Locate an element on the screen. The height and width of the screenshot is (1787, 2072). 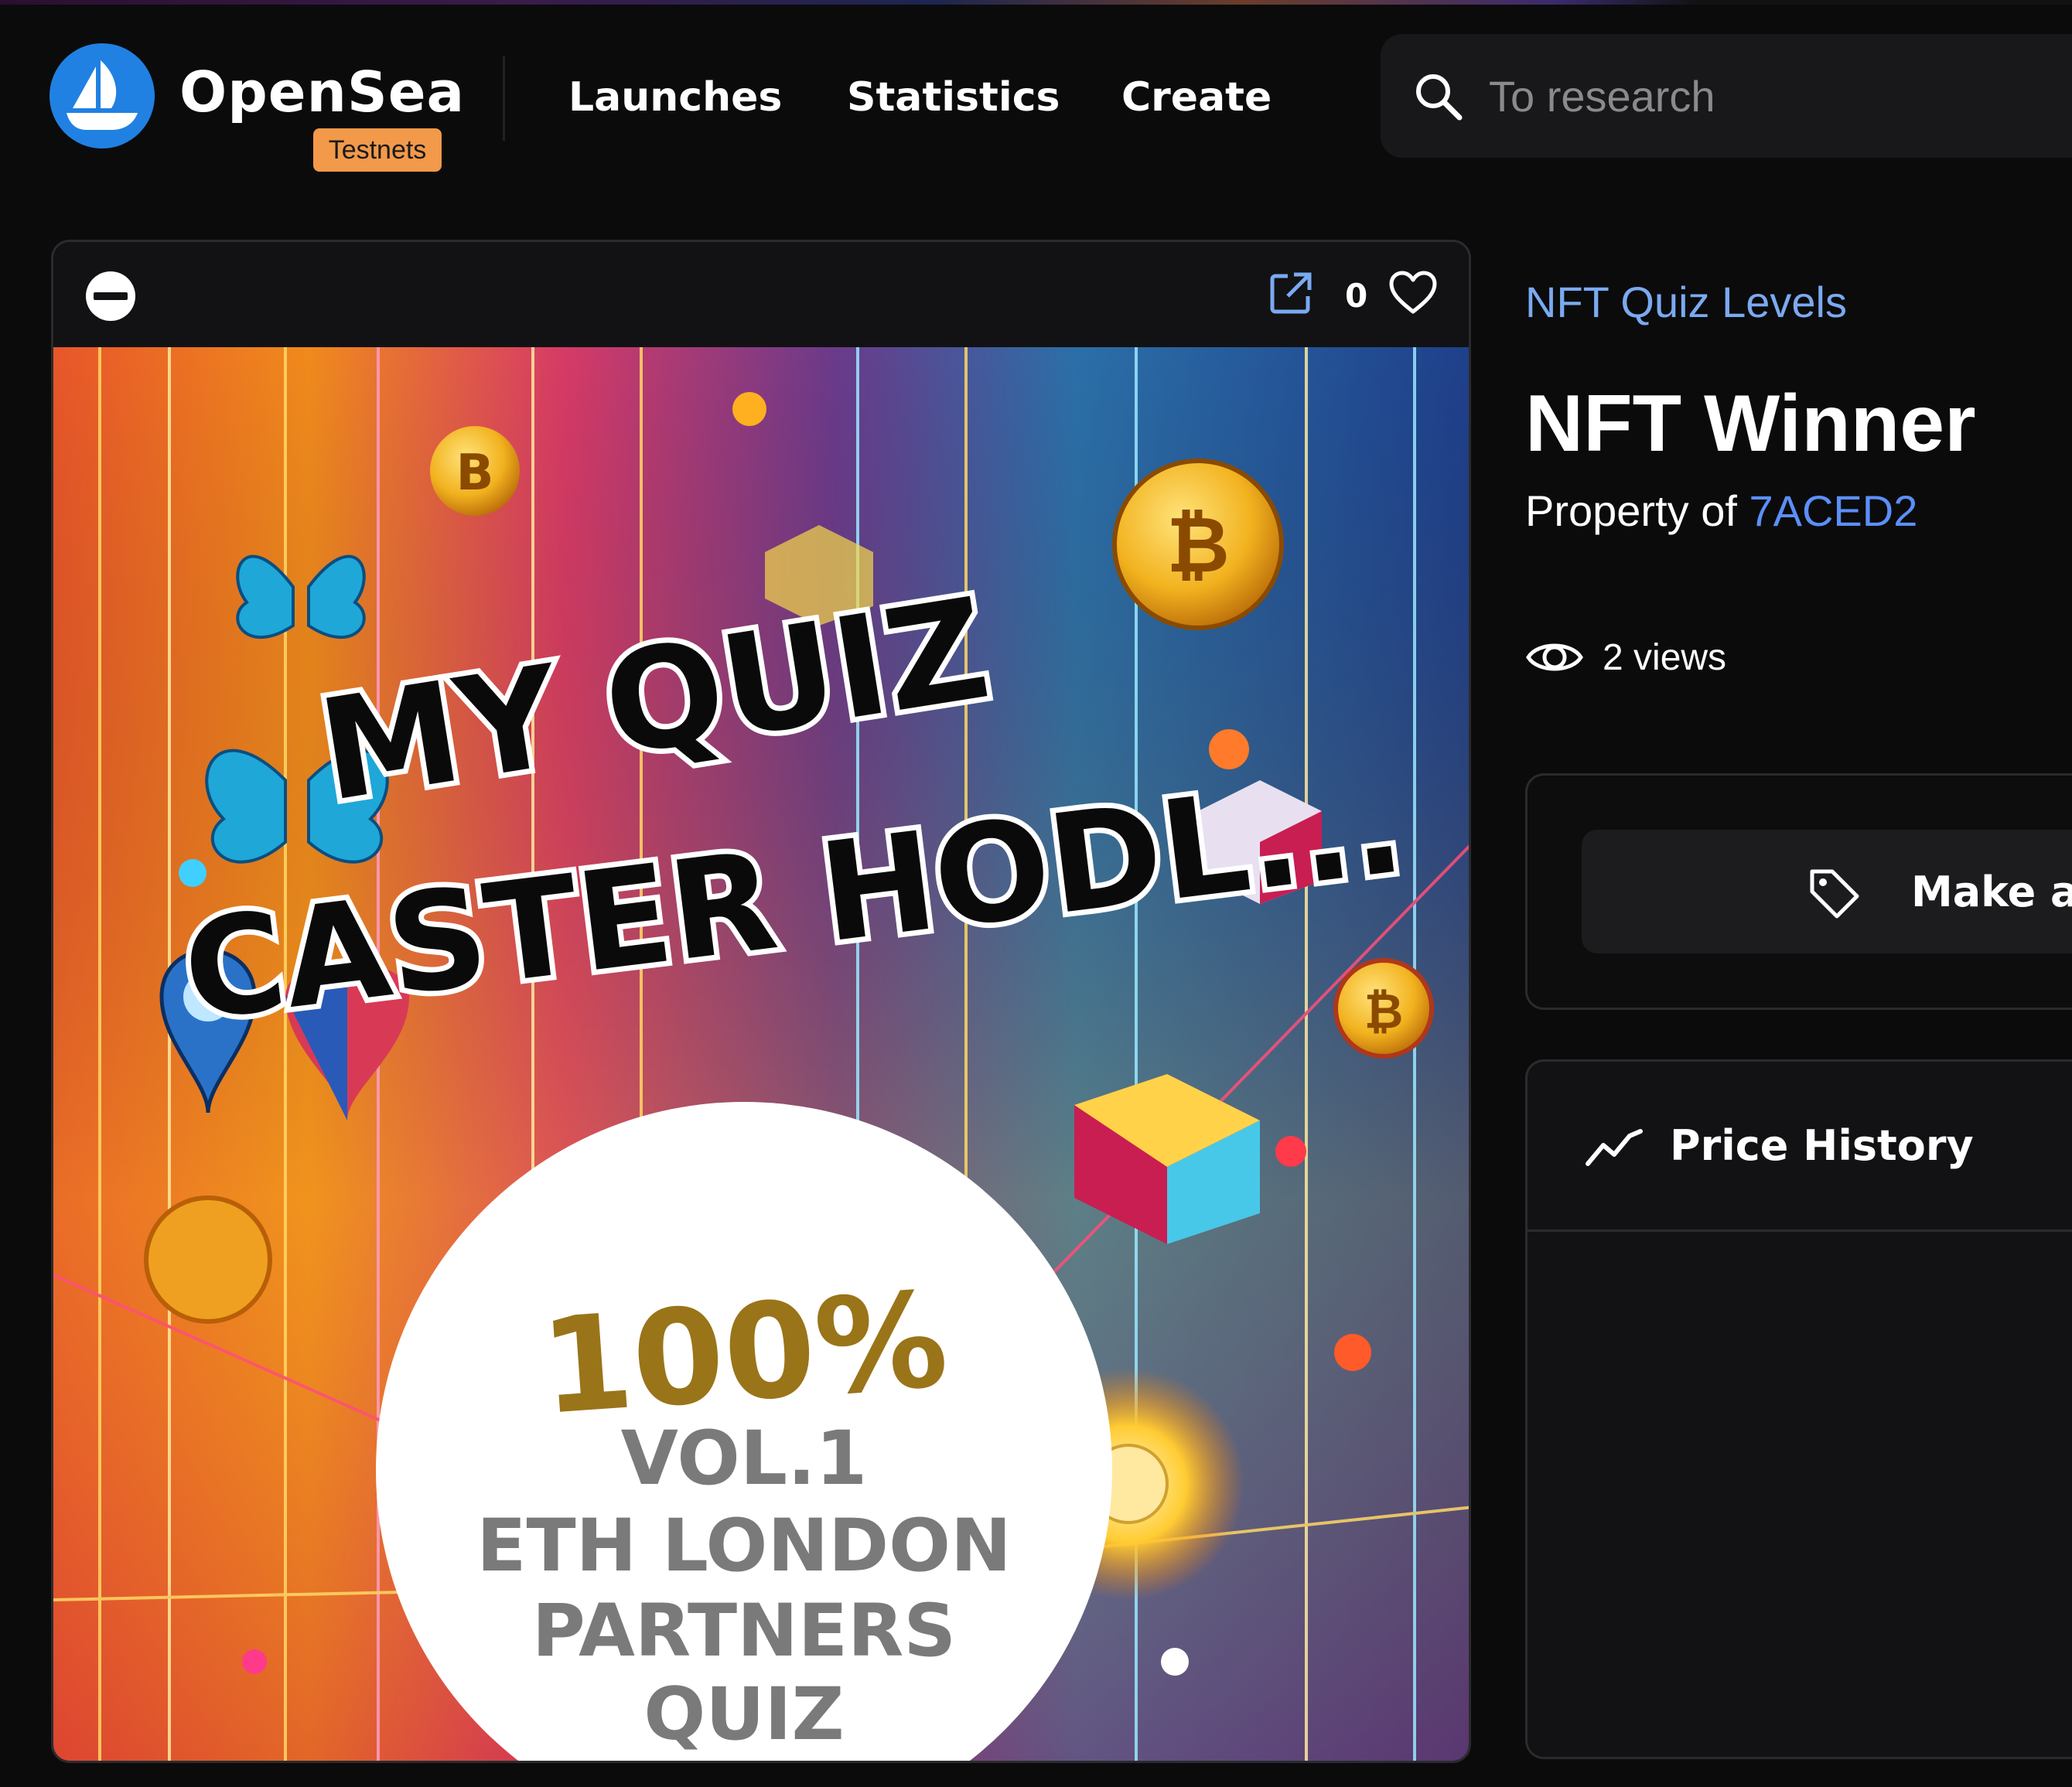
media-toolbar: 0 is located at coordinates (761, 294).